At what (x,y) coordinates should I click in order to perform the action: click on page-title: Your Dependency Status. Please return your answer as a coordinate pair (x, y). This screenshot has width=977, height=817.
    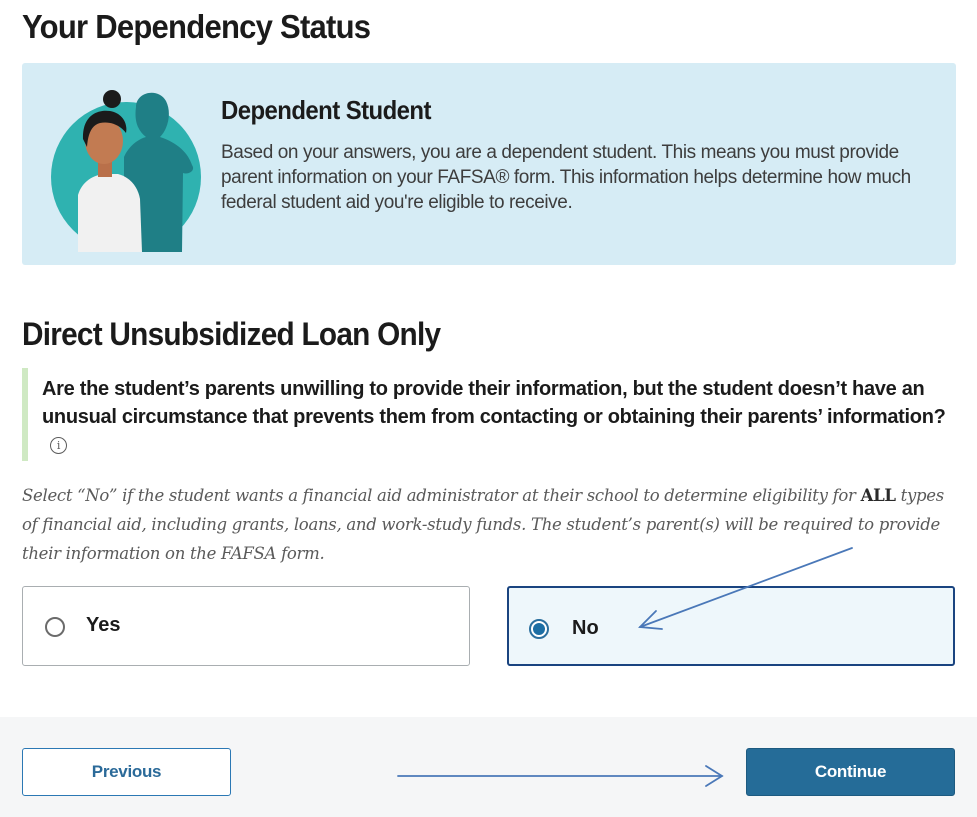
    Looking at the image, I should click on (196, 26).